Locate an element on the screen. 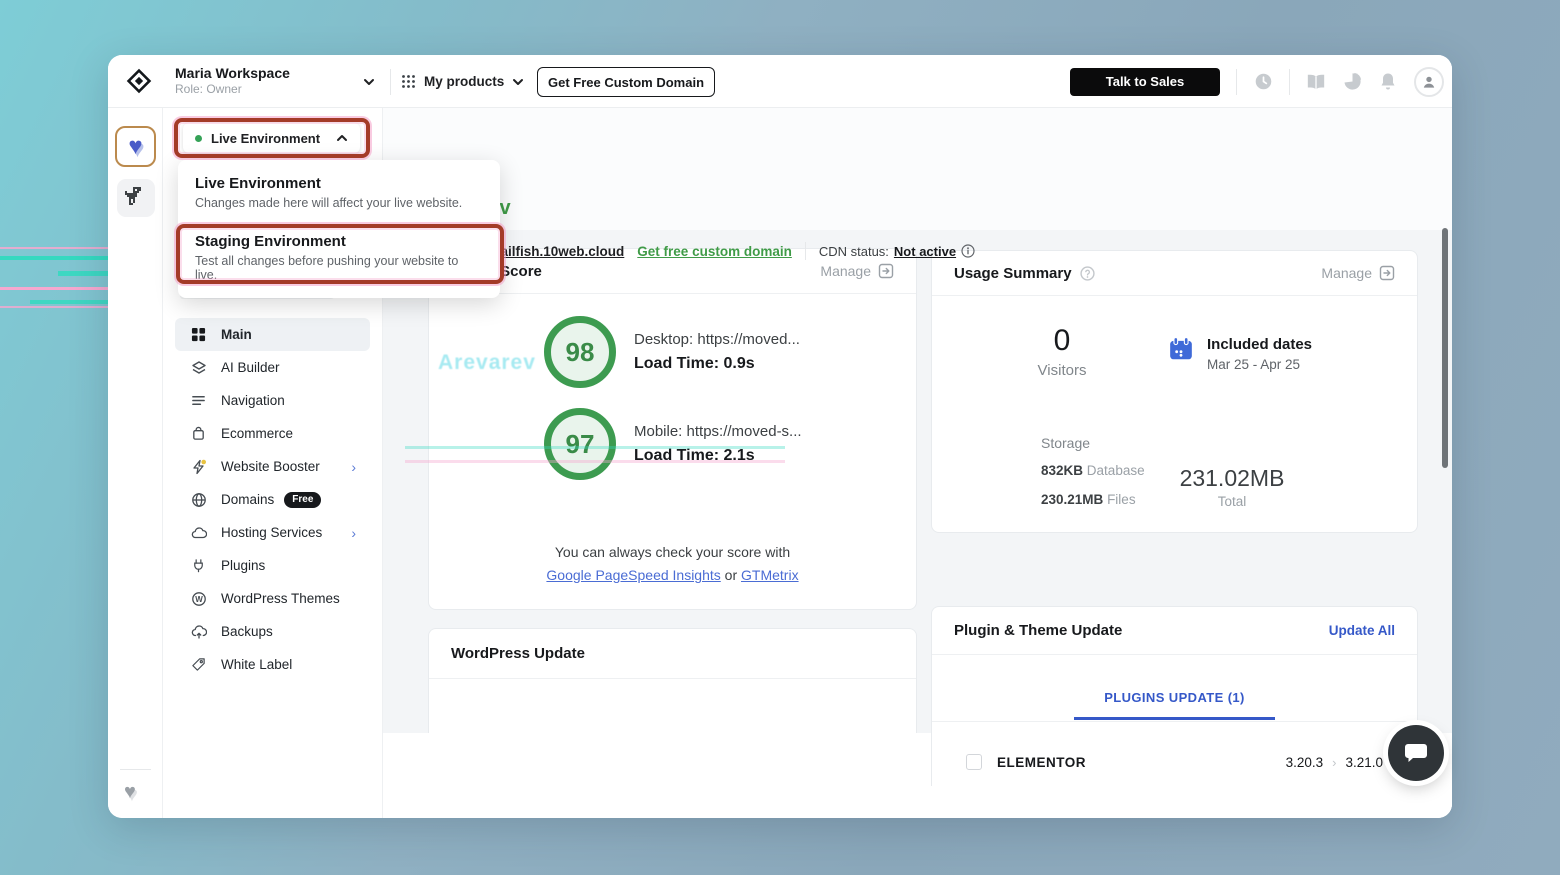 The width and height of the screenshot is (1560, 875). sidebar-item-domains: Domains Free is located at coordinates (272, 499).